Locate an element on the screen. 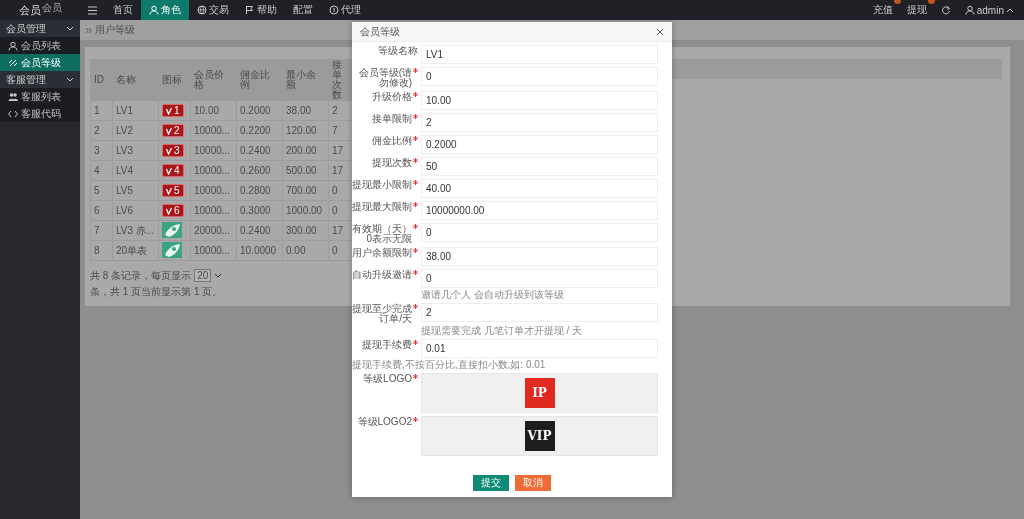 The width and height of the screenshot is (1024, 519). refresh-icon is located at coordinates (945, 10).